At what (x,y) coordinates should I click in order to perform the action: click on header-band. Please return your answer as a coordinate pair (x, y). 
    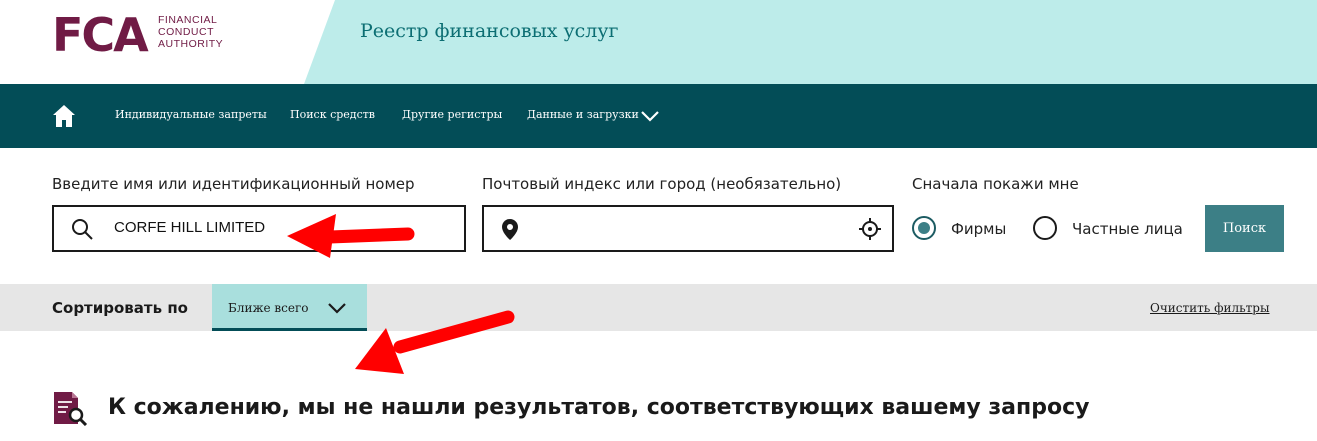
    Looking at the image, I should click on (810, 42).